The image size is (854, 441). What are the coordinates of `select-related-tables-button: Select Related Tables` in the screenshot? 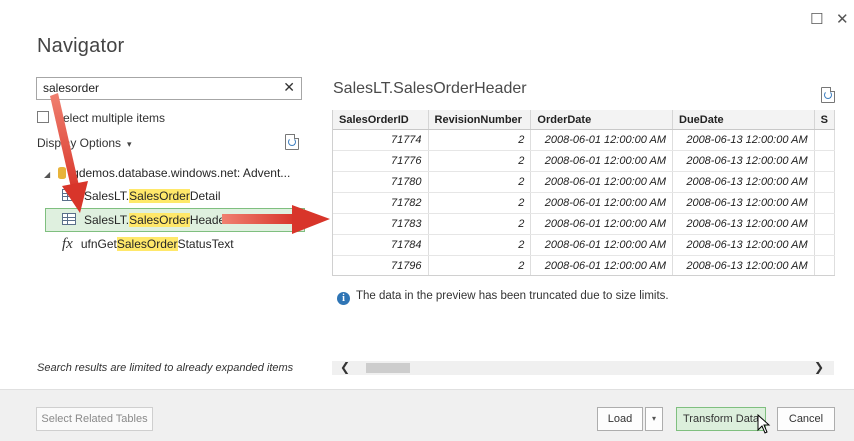 It's located at (94, 419).